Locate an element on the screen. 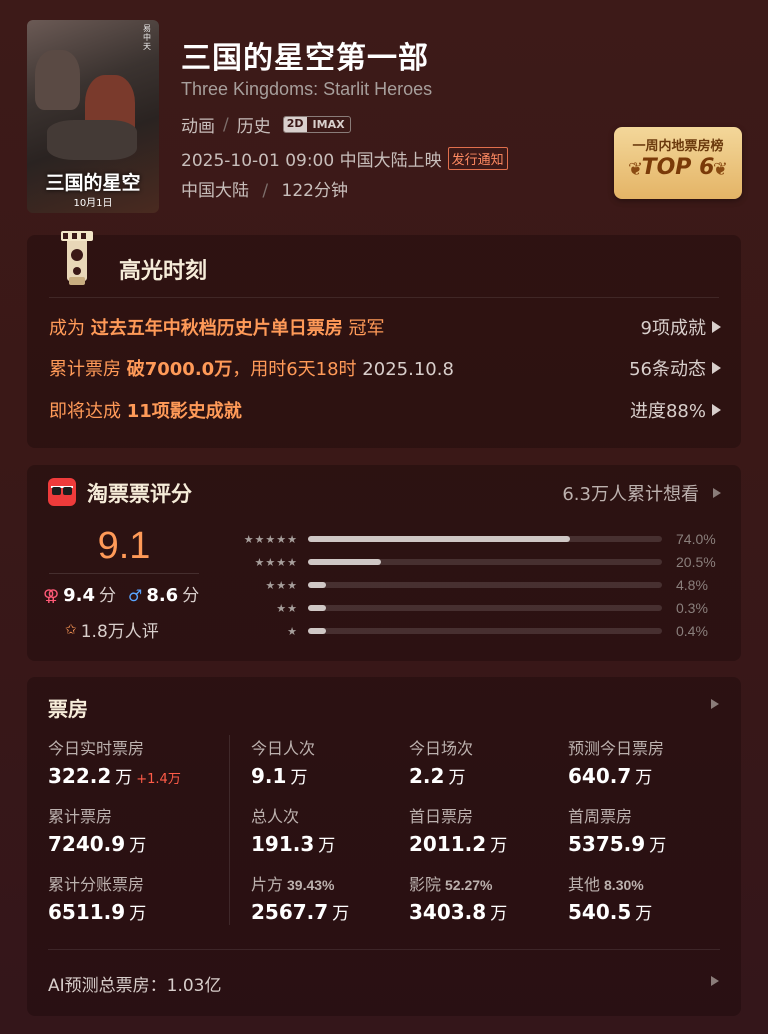 Image resolution: width=768 pixels, height=1034 pixels. score-unit: 分 is located at coordinates (107, 596).